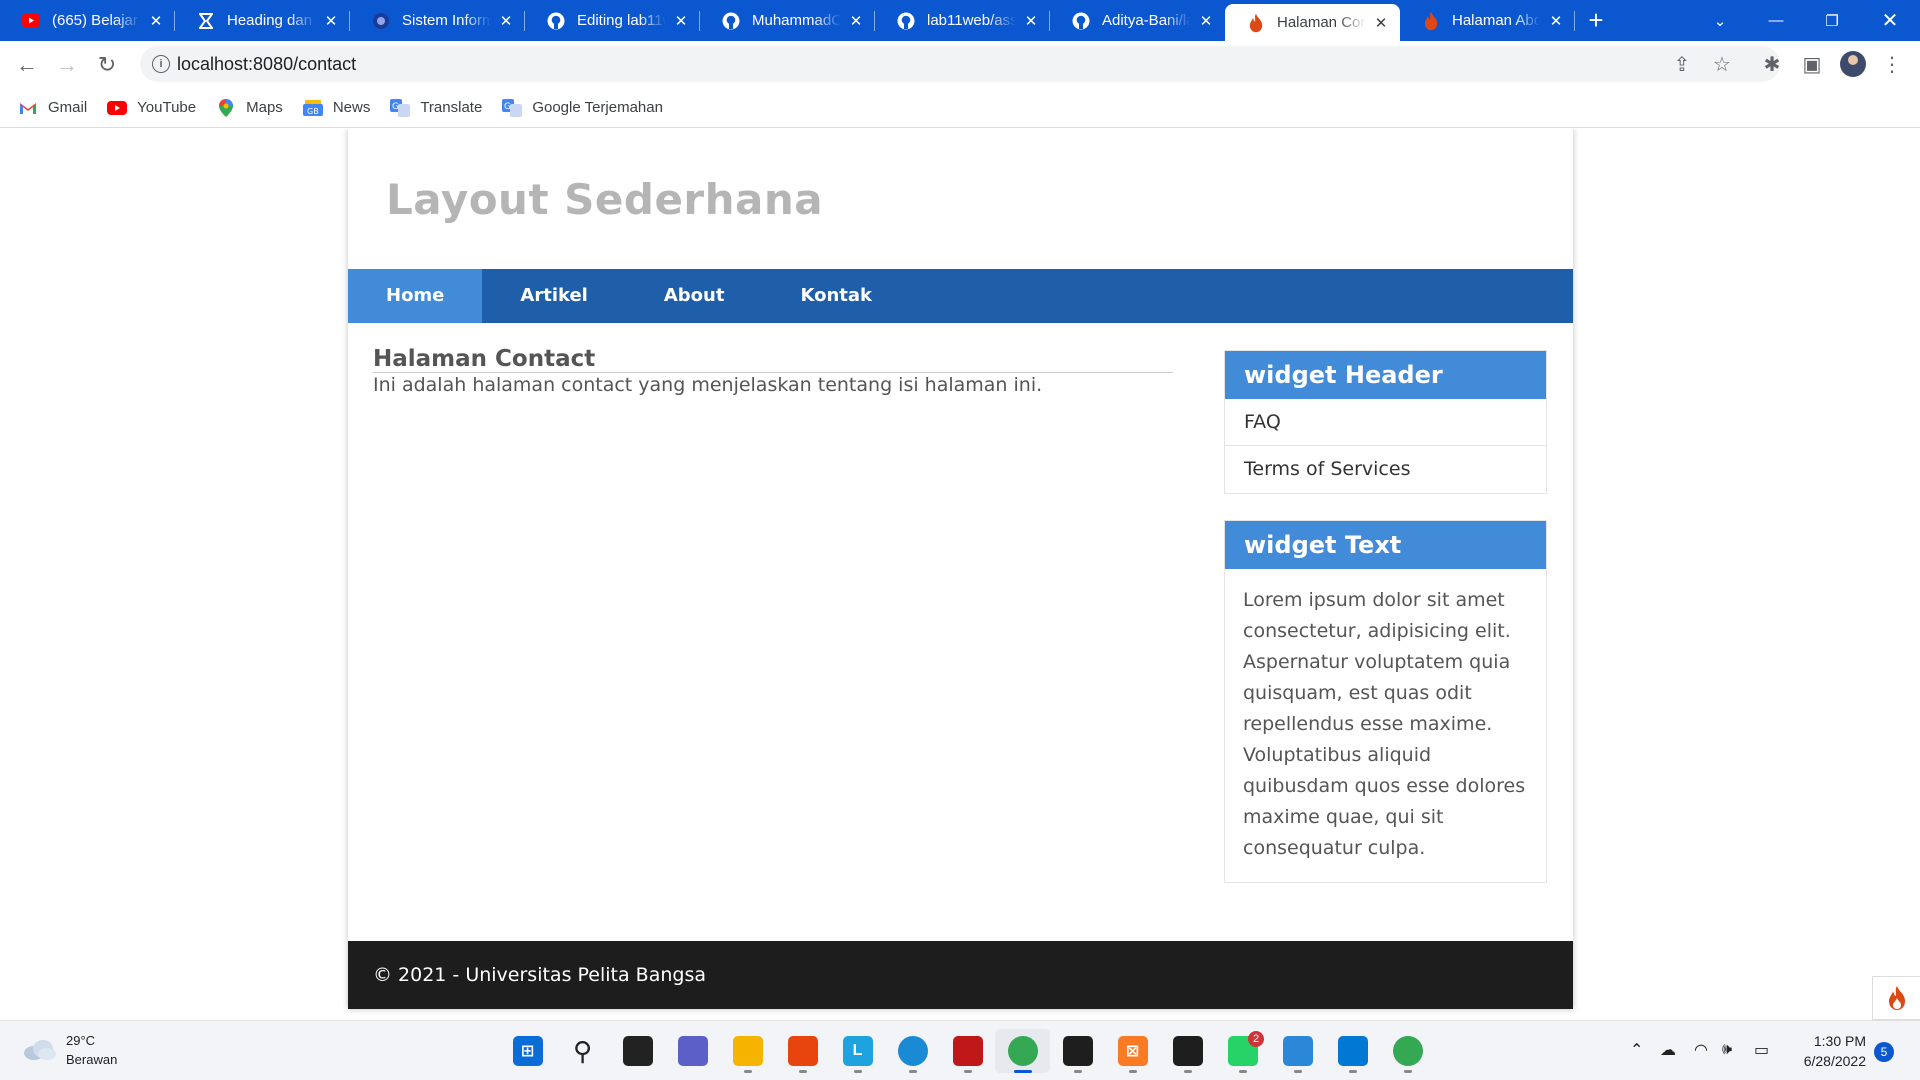 The height and width of the screenshot is (1080, 1920). I want to click on github-icon, so click(556, 21).